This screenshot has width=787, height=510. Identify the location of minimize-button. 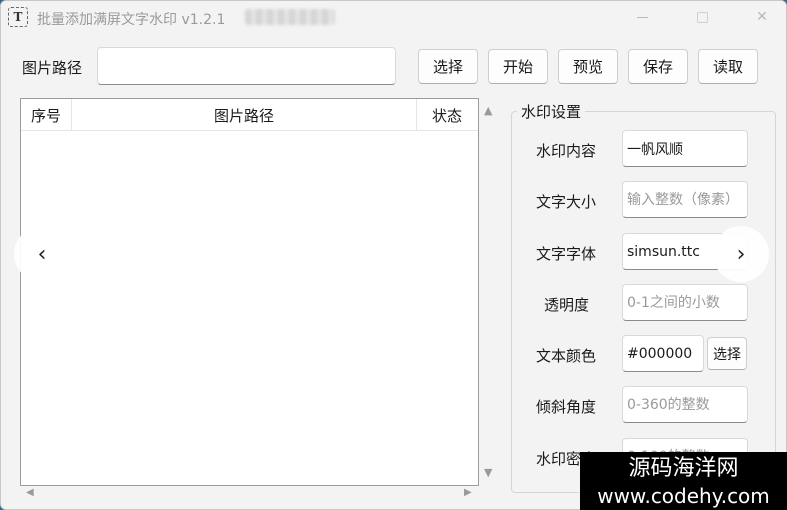
(642, 17).